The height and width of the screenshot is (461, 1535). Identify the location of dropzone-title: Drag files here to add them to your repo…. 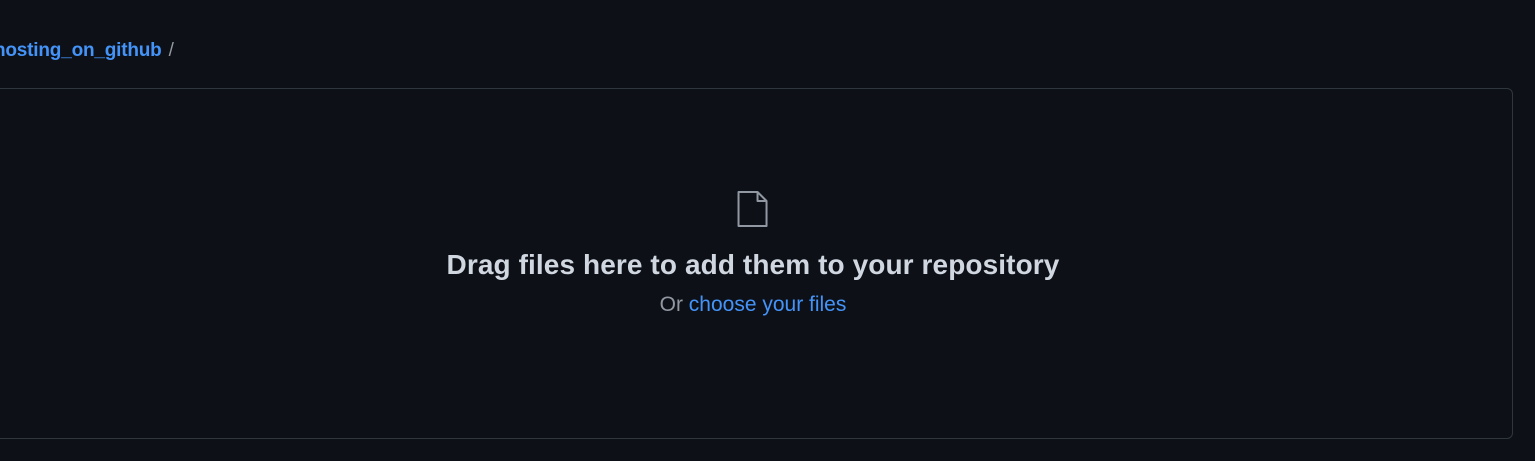
(753, 264).